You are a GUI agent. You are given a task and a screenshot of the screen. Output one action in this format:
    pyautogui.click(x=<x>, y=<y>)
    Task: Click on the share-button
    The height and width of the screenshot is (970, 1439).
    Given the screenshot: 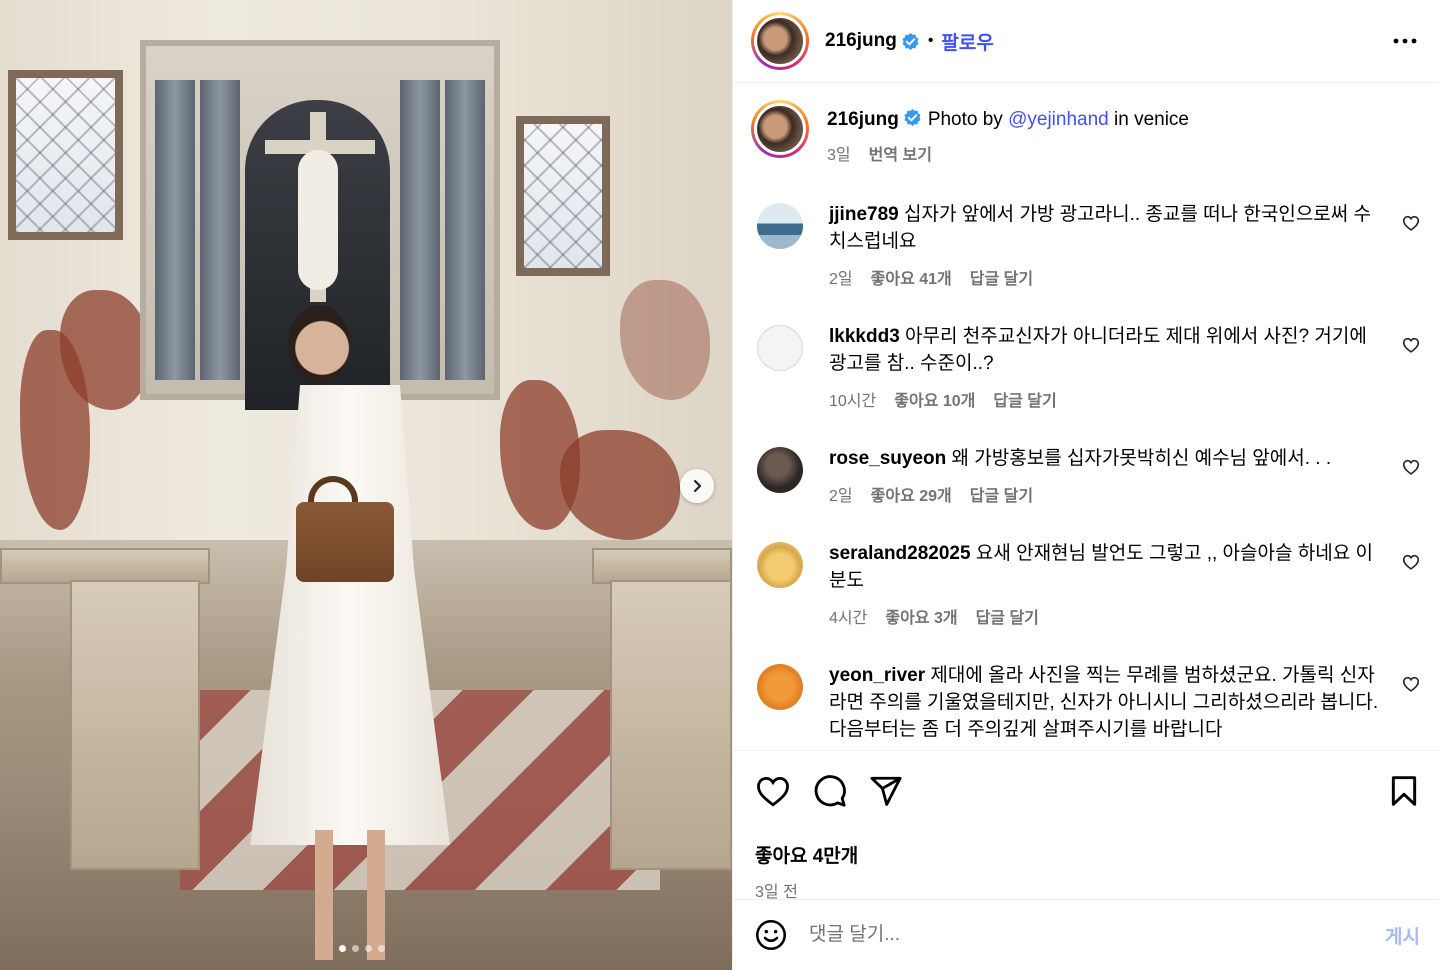 What is the action you would take?
    pyautogui.click(x=886, y=791)
    